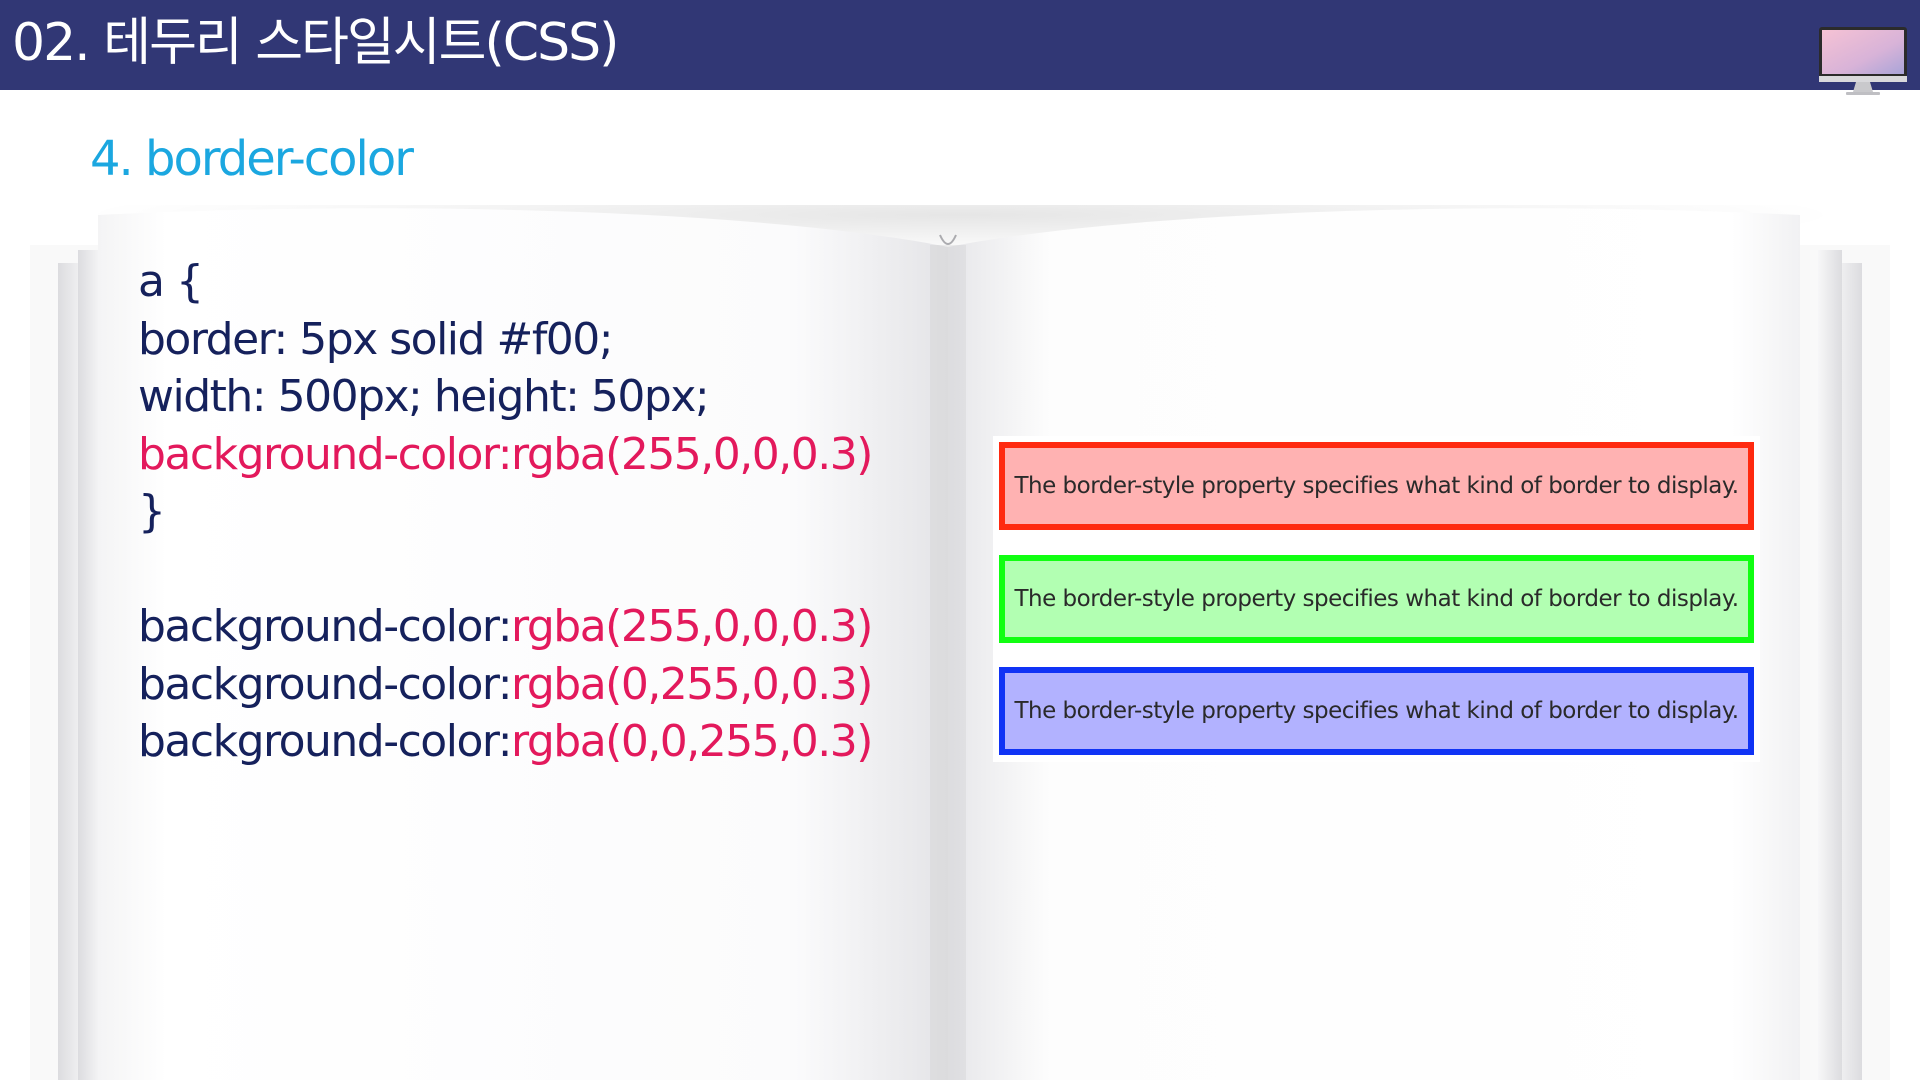 The image size is (1920, 1080). I want to click on section-heading: 4. border-color, so click(252, 159).